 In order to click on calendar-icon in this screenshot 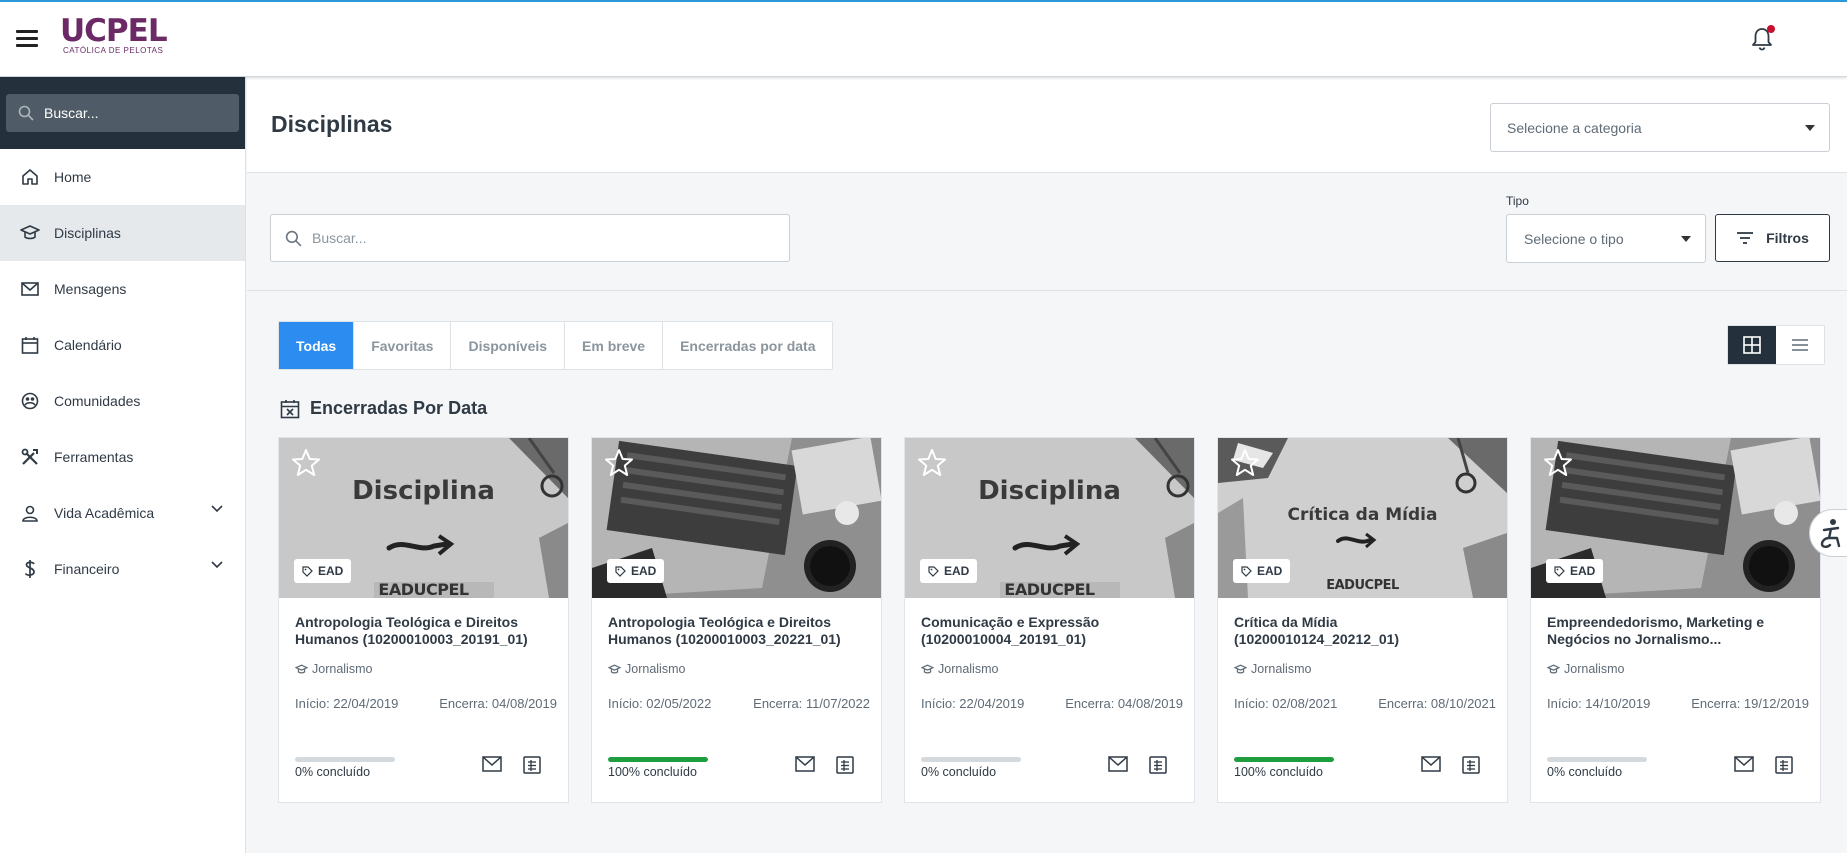, I will do `click(30, 345)`.